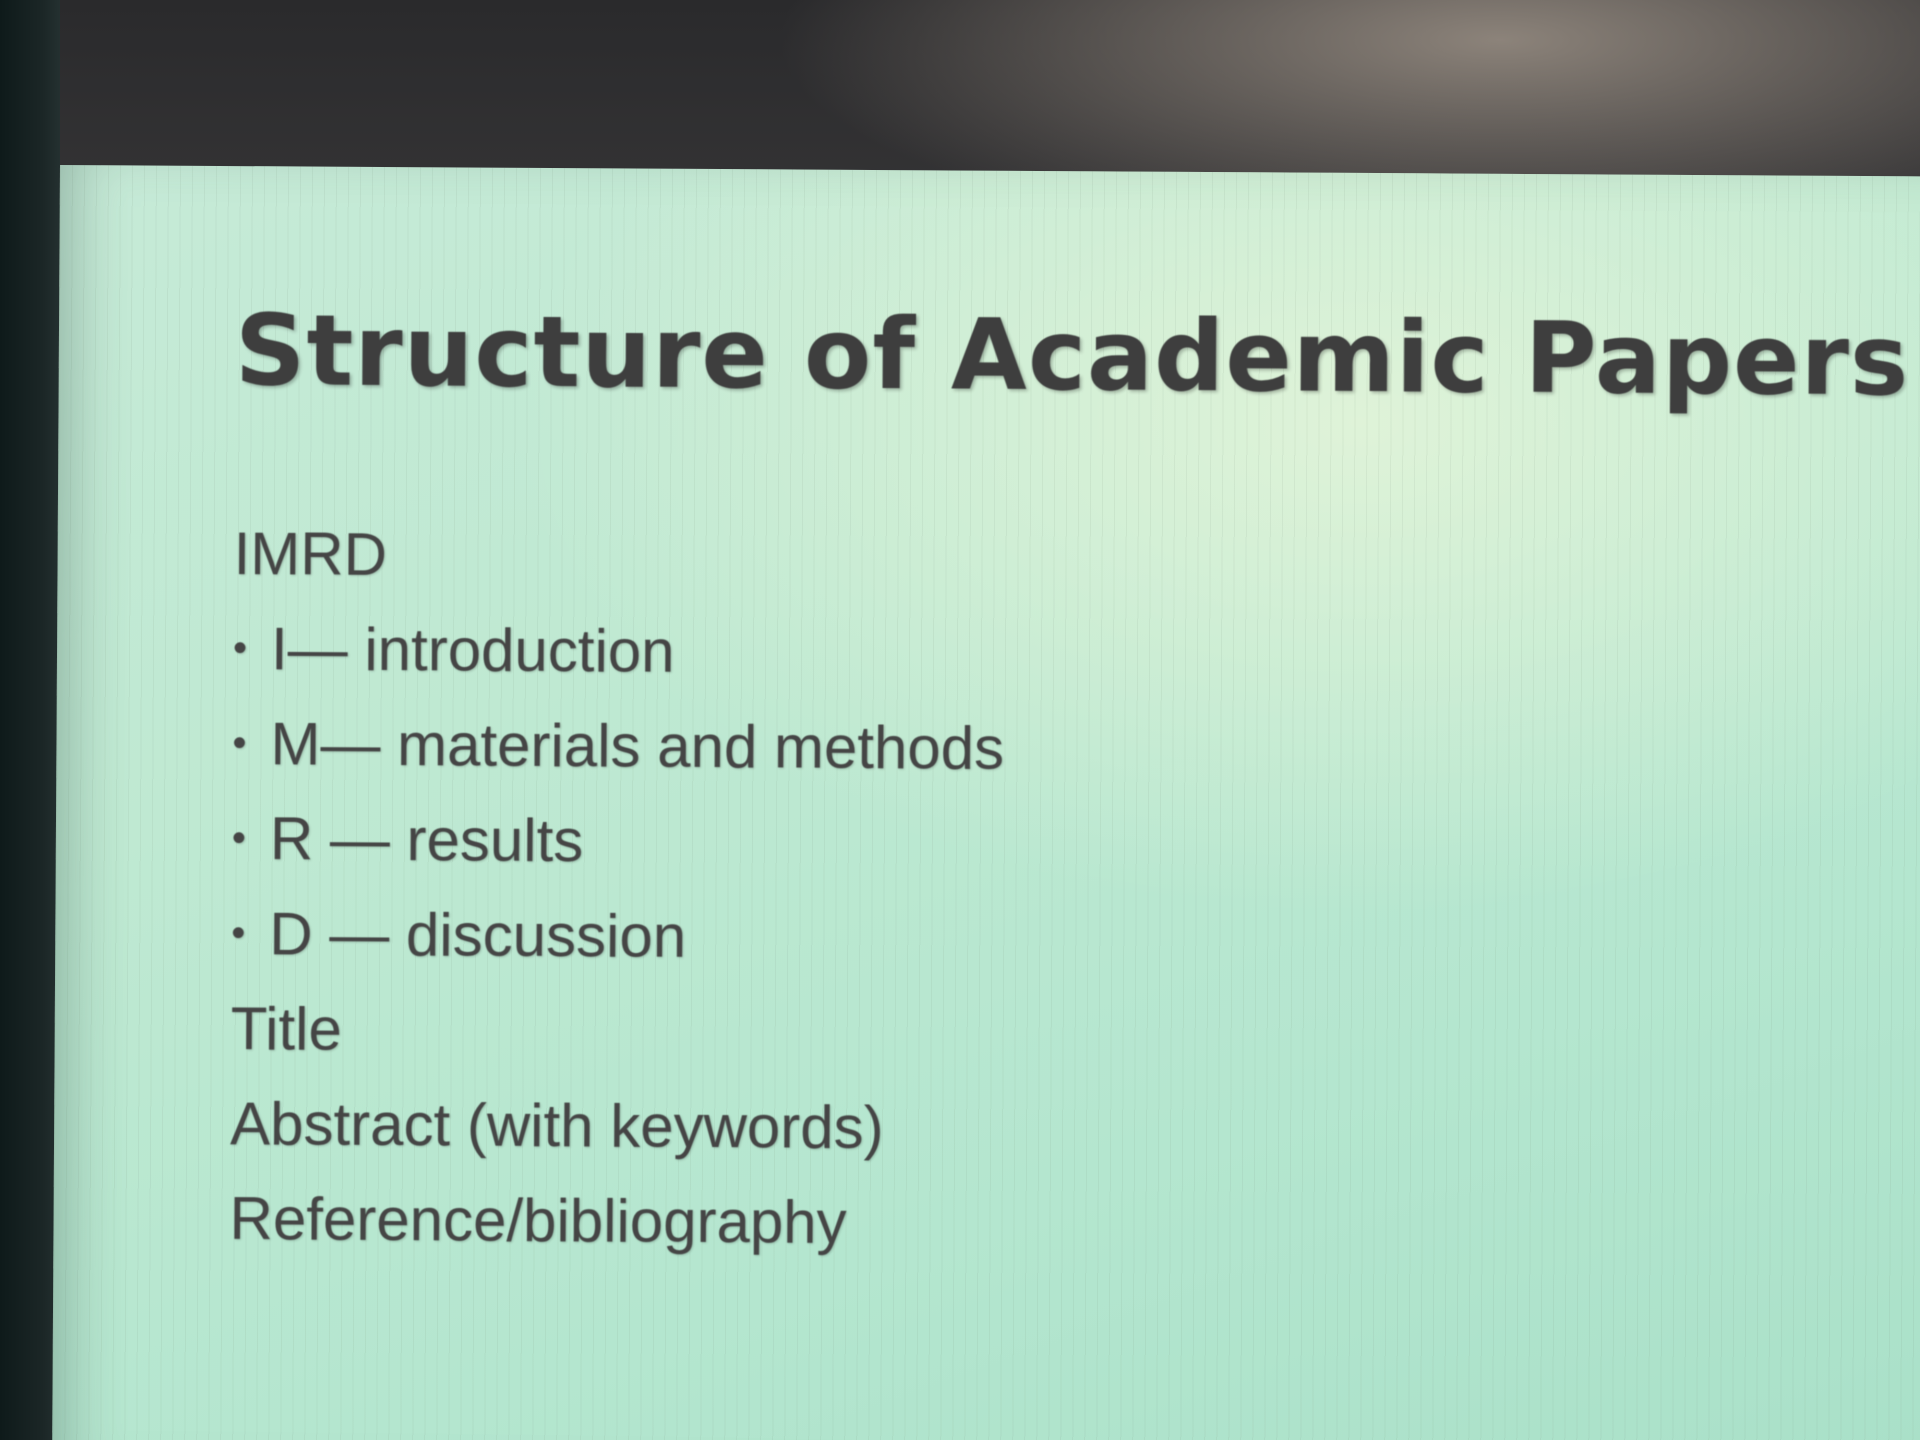  I want to click on line-abstract: Abstract (with keywords), so click(556, 1126).